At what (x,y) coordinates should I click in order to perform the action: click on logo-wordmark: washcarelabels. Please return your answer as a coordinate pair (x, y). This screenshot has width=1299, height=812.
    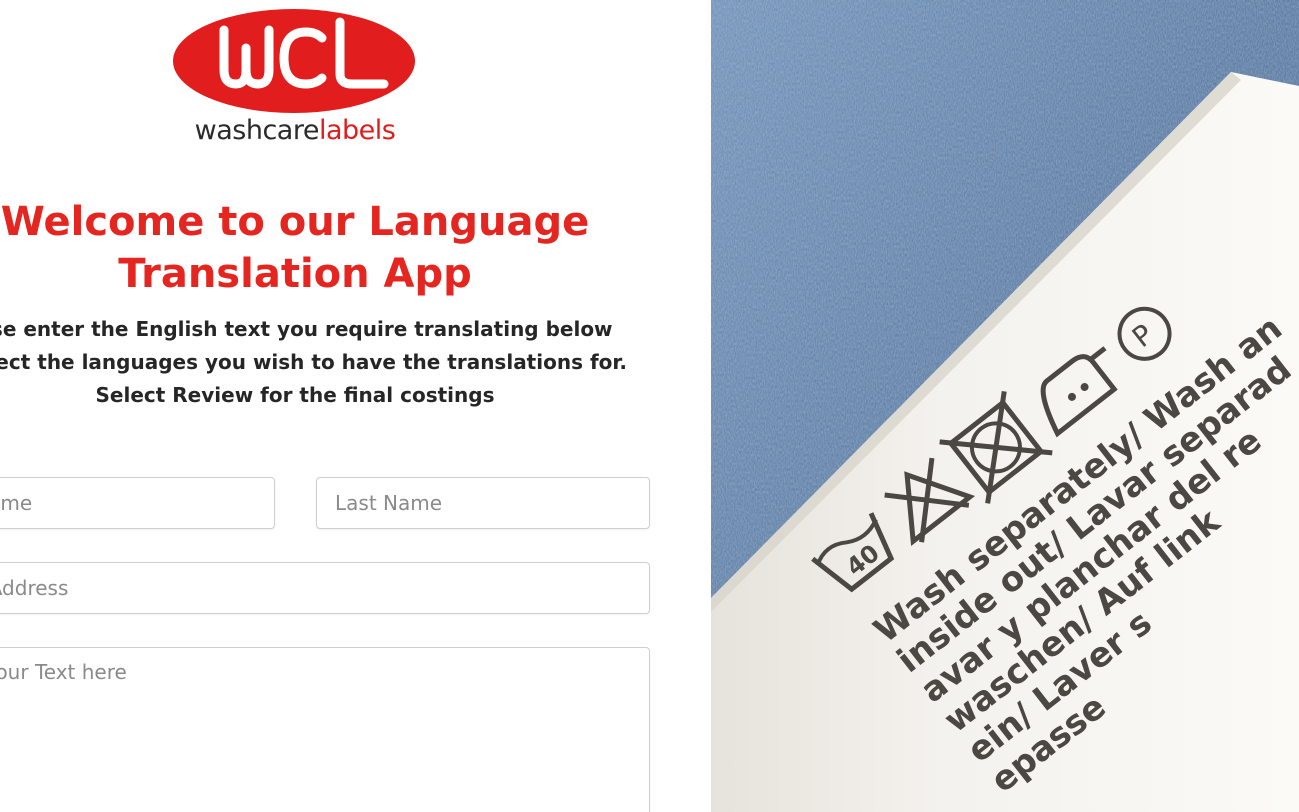
    Looking at the image, I should click on (295, 131).